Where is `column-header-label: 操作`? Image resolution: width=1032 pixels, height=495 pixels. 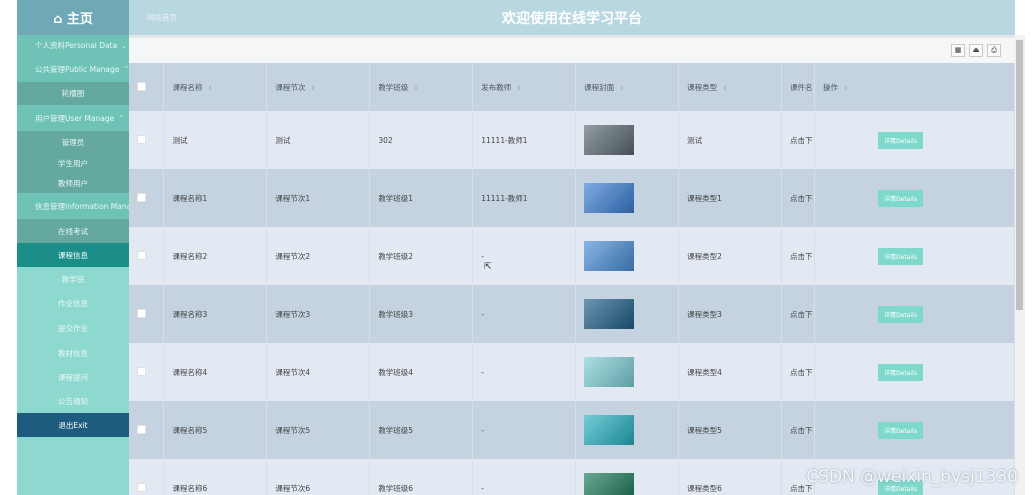
column-header-label: 操作 is located at coordinates (831, 87).